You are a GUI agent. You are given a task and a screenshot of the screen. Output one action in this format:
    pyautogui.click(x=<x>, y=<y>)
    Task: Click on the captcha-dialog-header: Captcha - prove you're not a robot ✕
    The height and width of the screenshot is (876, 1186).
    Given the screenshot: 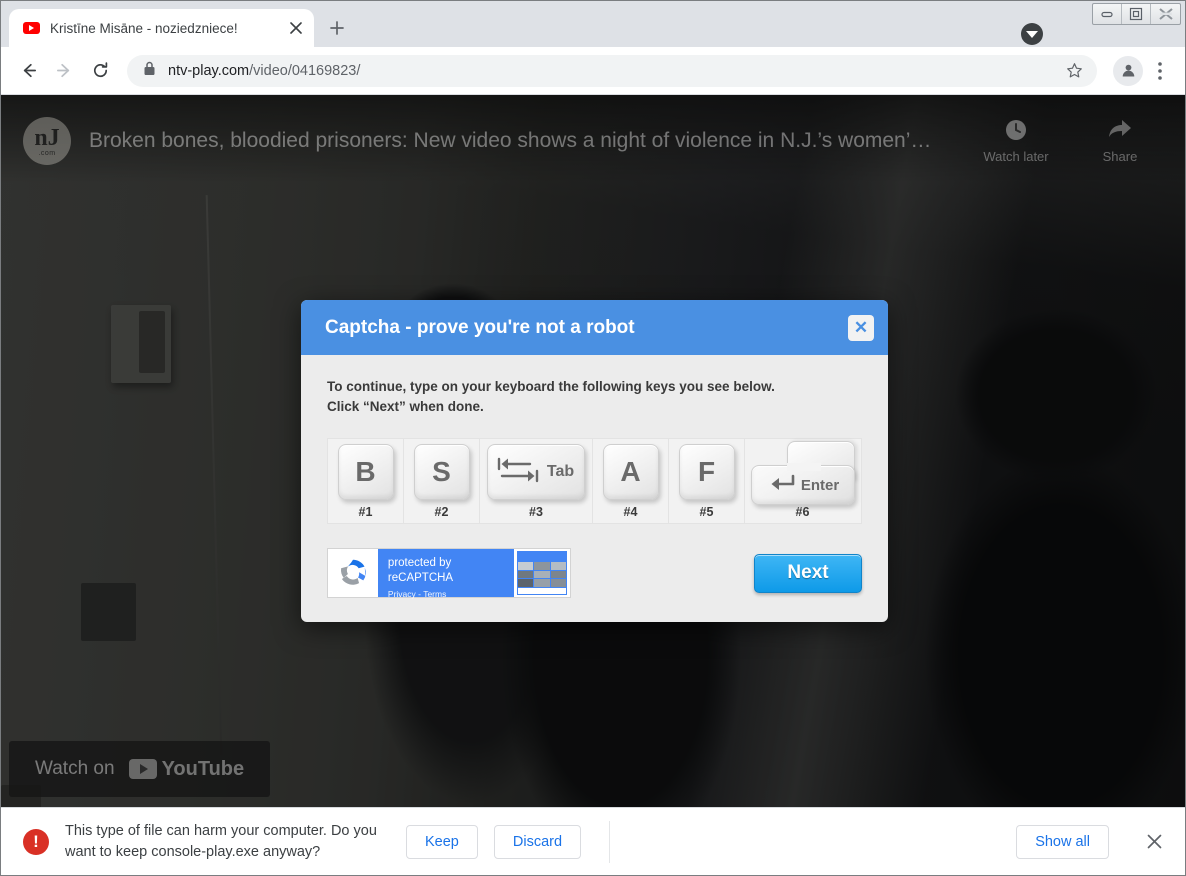 What is the action you would take?
    pyautogui.click(x=594, y=327)
    